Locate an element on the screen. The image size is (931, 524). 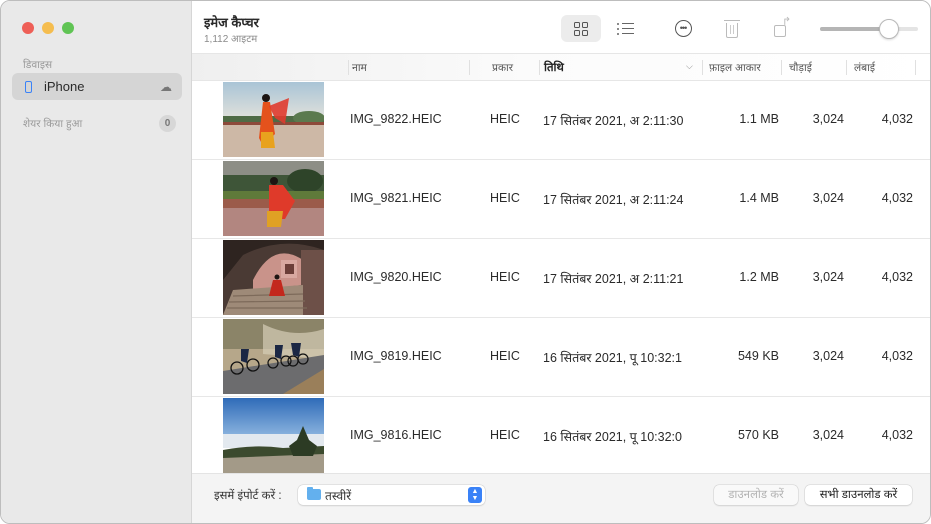
iphone-icon is located at coordinates (28, 86).